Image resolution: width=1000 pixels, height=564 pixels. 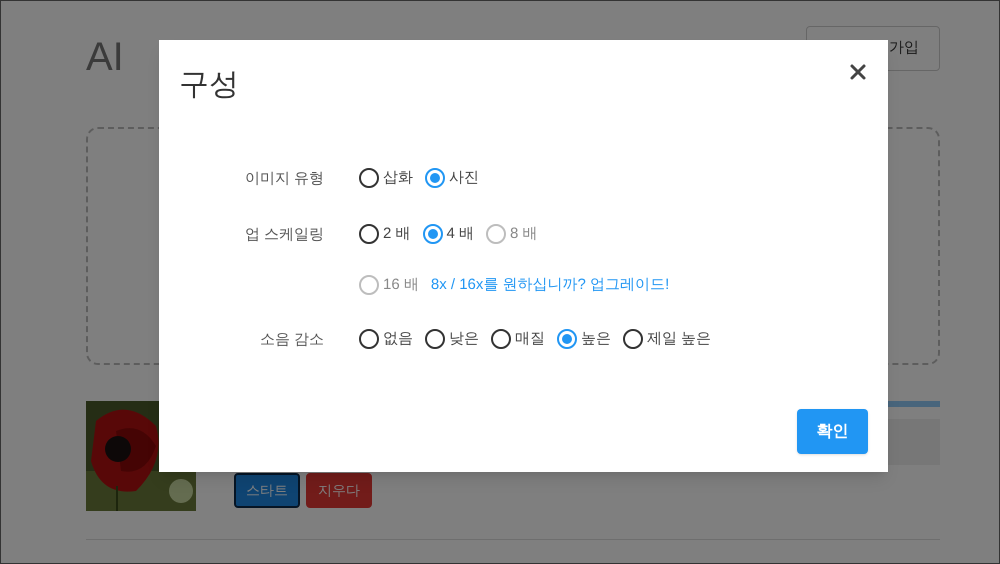 What do you see at coordinates (385, 234) in the screenshot?
I see `radio-option: 2 배` at bounding box center [385, 234].